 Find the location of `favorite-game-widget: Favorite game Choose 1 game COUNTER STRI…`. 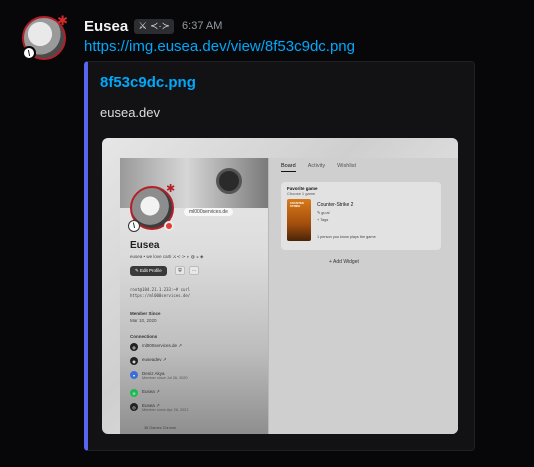

favorite-game-widget: Favorite game Choose 1 game COUNTER STRI… is located at coordinates (361, 216).